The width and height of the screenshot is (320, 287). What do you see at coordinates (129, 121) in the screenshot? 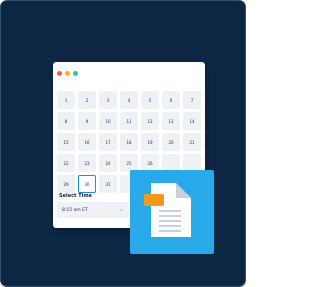
I see `calendar-day-11: 11` at bounding box center [129, 121].